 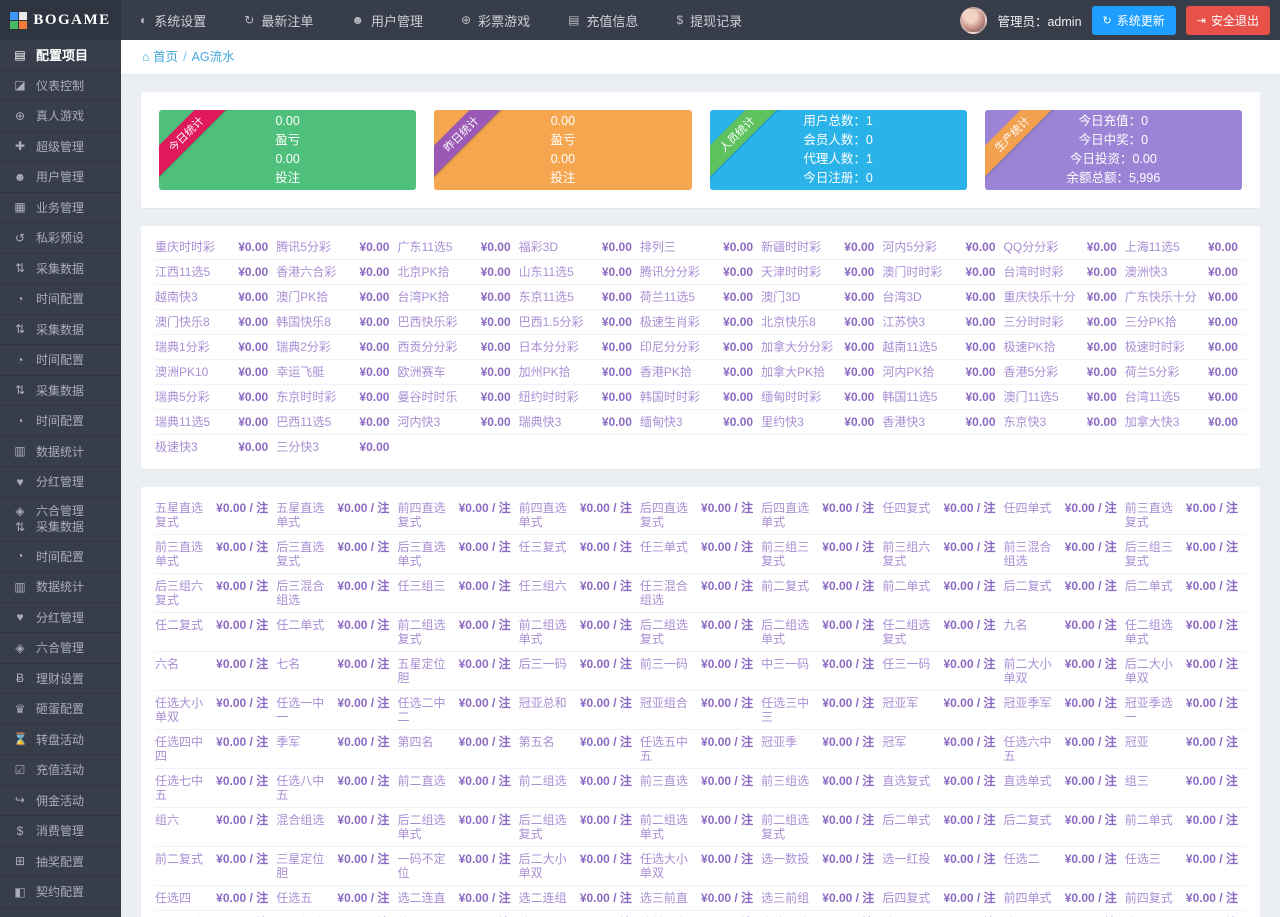 I want to click on game-name: 越南11选5, so click(x=910, y=347).